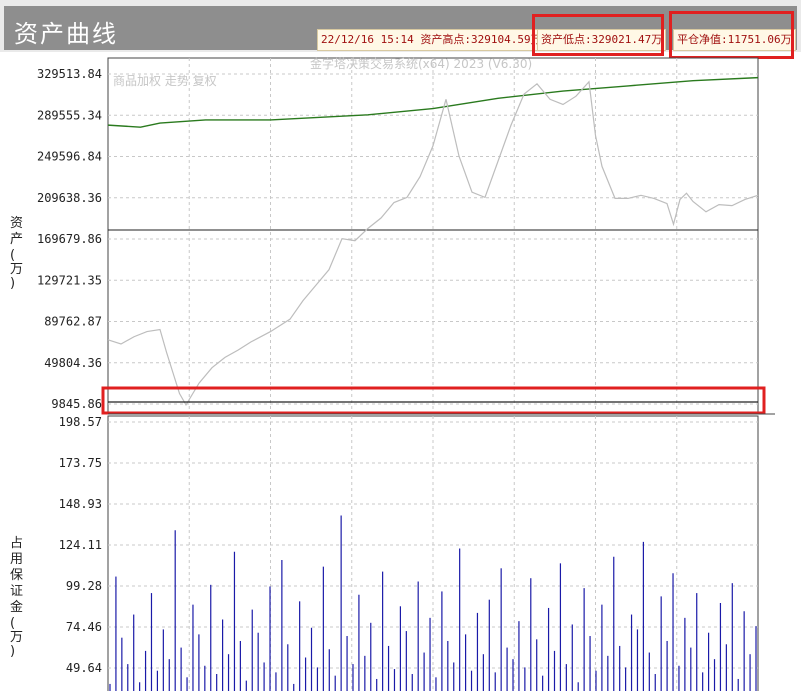 The width and height of the screenshot is (801, 691). Describe the element at coordinates (84, 627) in the screenshot. I see `margin-y-tick-label: 74.46` at that location.